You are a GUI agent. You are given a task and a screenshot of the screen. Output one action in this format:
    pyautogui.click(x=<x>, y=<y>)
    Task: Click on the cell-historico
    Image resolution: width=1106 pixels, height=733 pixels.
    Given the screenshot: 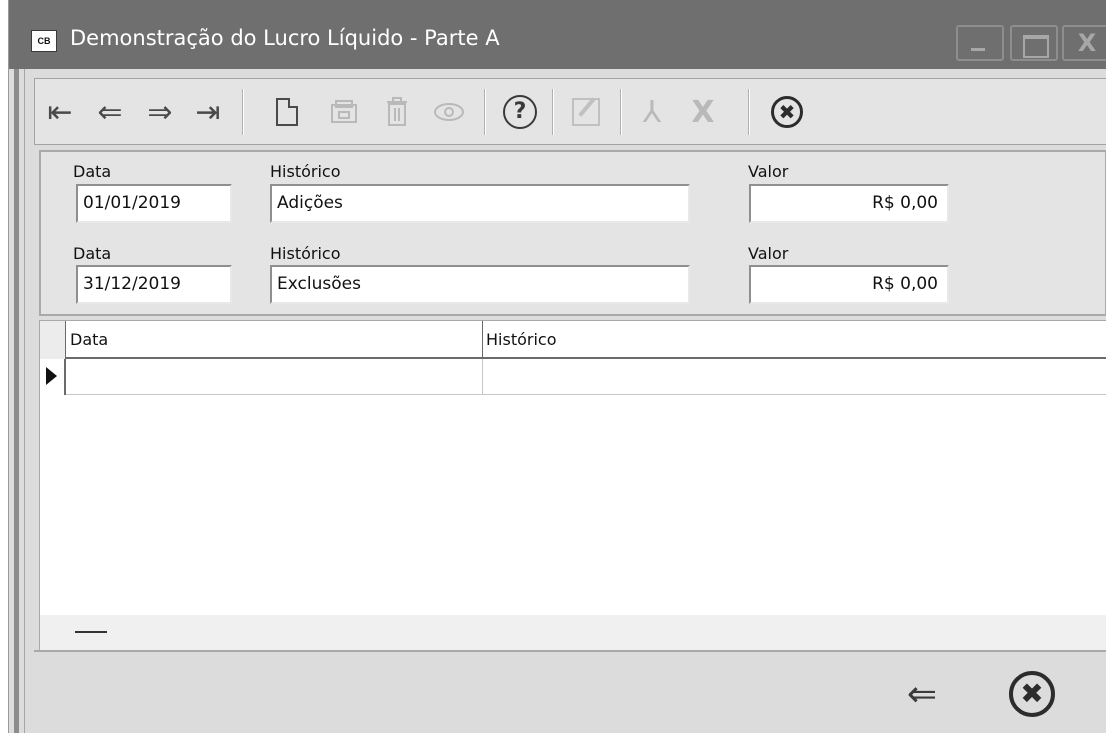 What is the action you would take?
    pyautogui.click(x=794, y=377)
    